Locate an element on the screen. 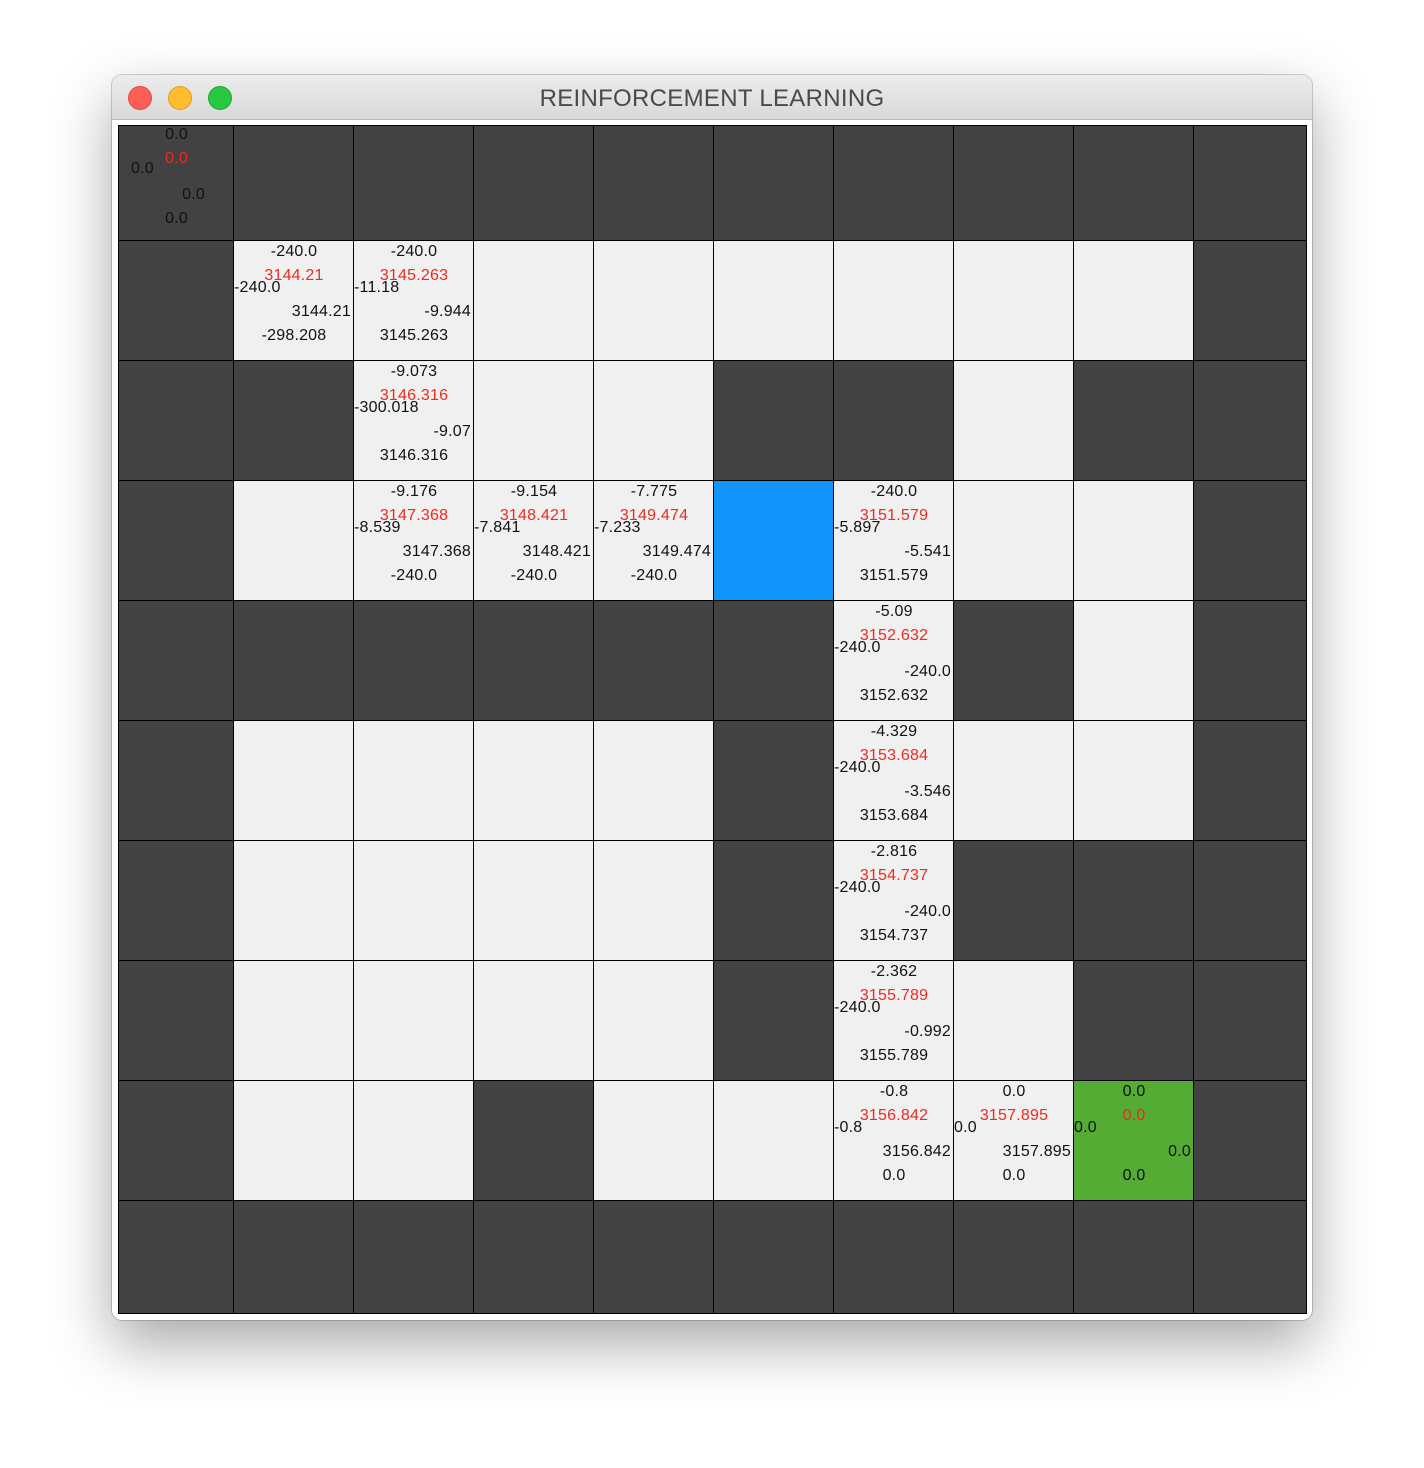 The image size is (1424, 1468). free-cell: -5.09 3152.632 -240.0 -240.0 3152.632 is located at coordinates (893, 660).